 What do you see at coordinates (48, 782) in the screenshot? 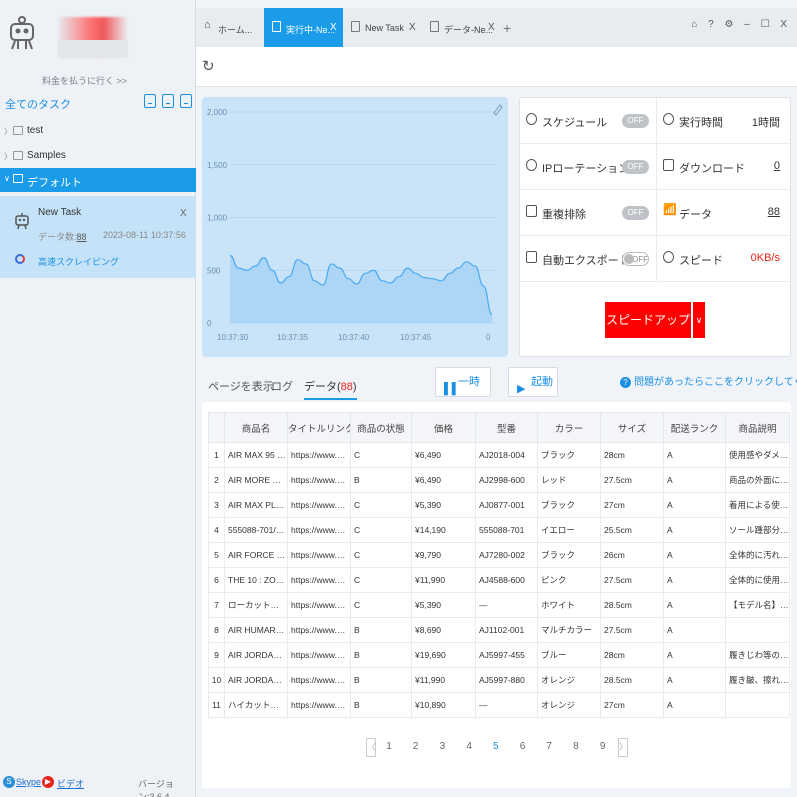
I see `video-icon: ▶` at bounding box center [48, 782].